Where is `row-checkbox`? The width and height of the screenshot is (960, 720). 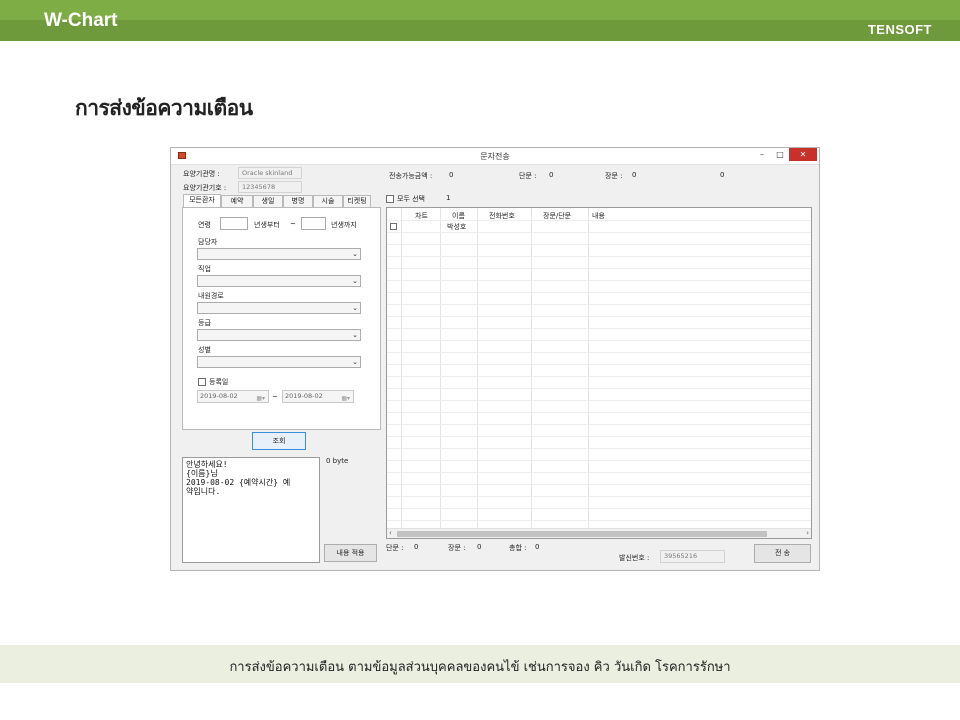
row-checkbox is located at coordinates (393, 226).